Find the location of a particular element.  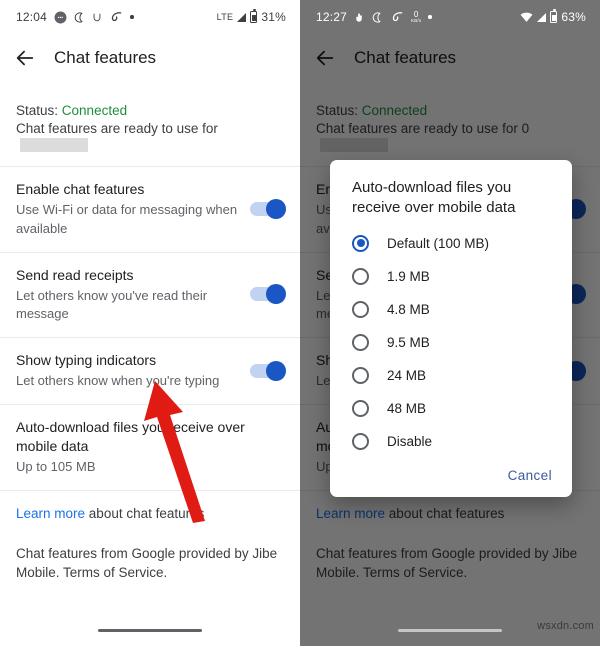

dialog-option-label: 9.5 MB is located at coordinates (408, 342).